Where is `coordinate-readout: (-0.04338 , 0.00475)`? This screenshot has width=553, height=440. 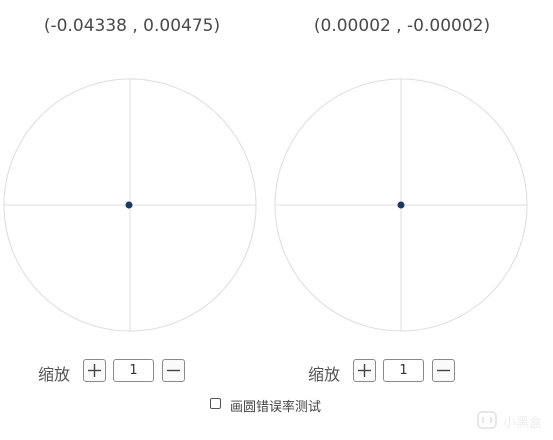 coordinate-readout: (-0.04338 , 0.00475) is located at coordinates (132, 26).